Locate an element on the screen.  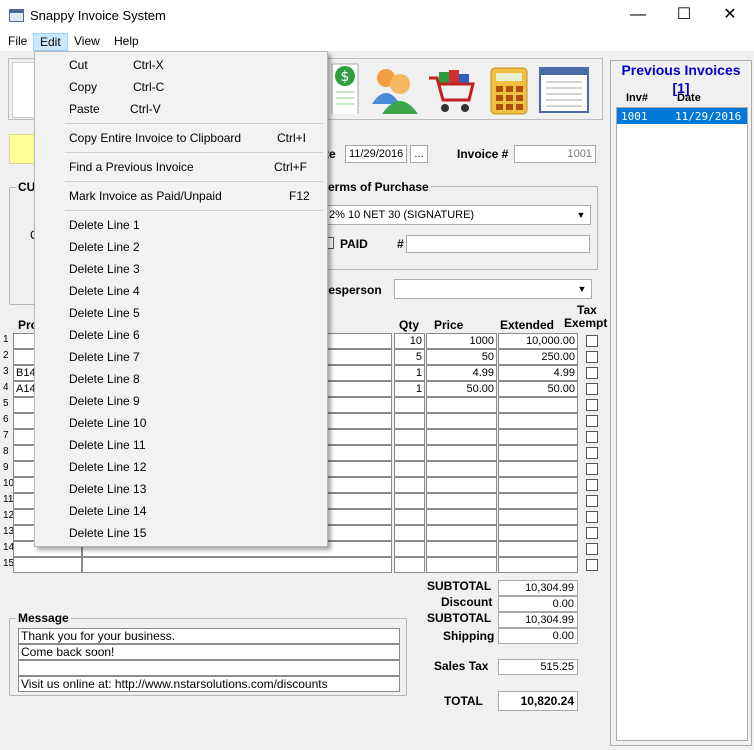
edit-menu-item: Mark Invoice as Paid/Unpaid F12 is located at coordinates (181, 196).